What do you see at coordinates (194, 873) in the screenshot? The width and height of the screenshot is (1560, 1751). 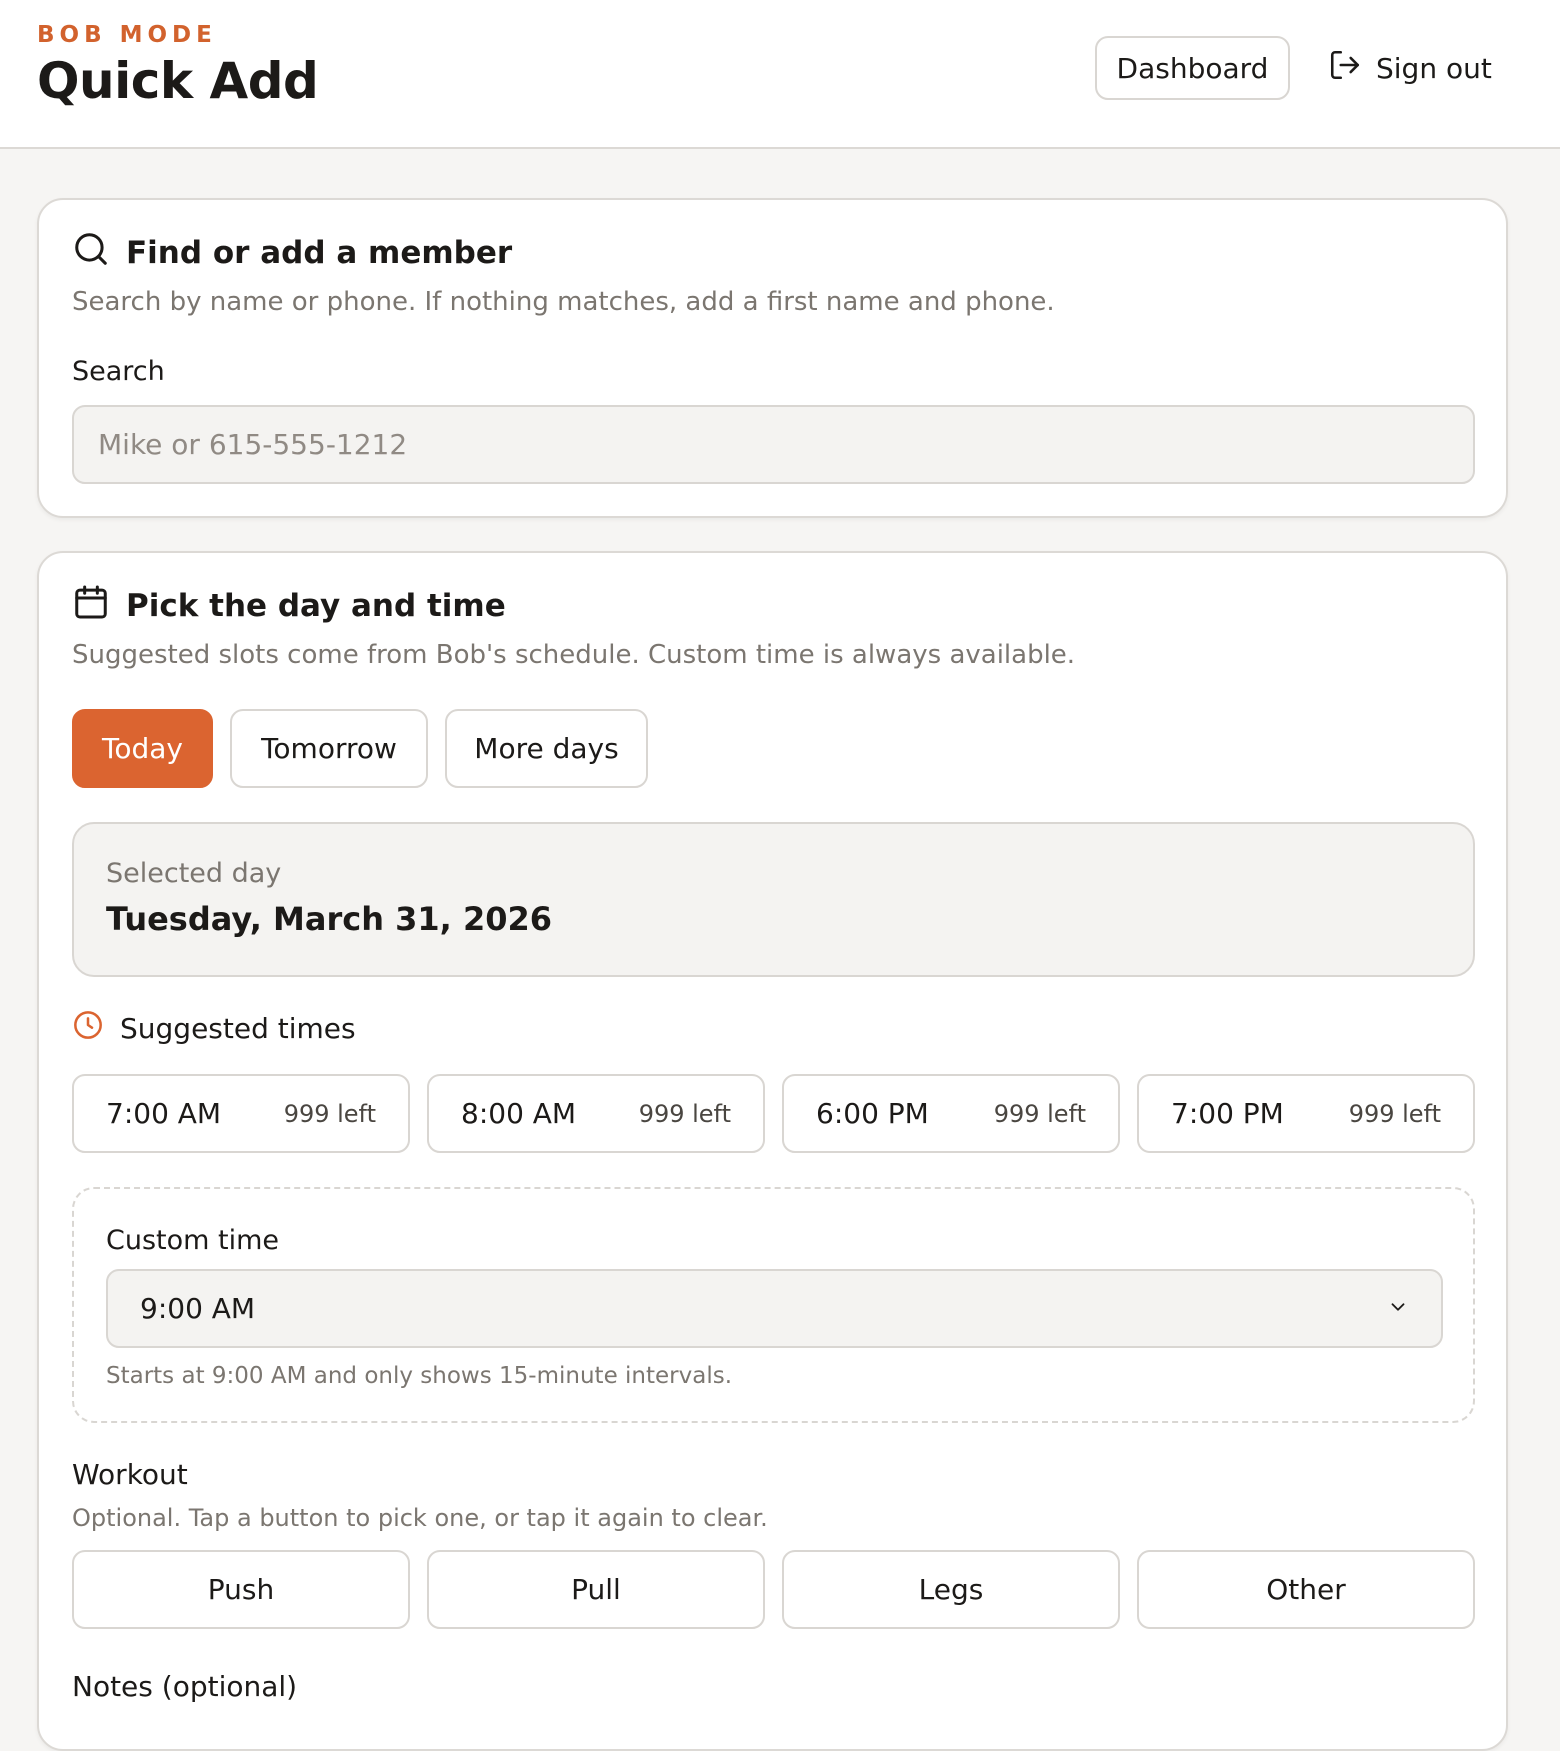 I see `selected-day-label: Selected day` at bounding box center [194, 873].